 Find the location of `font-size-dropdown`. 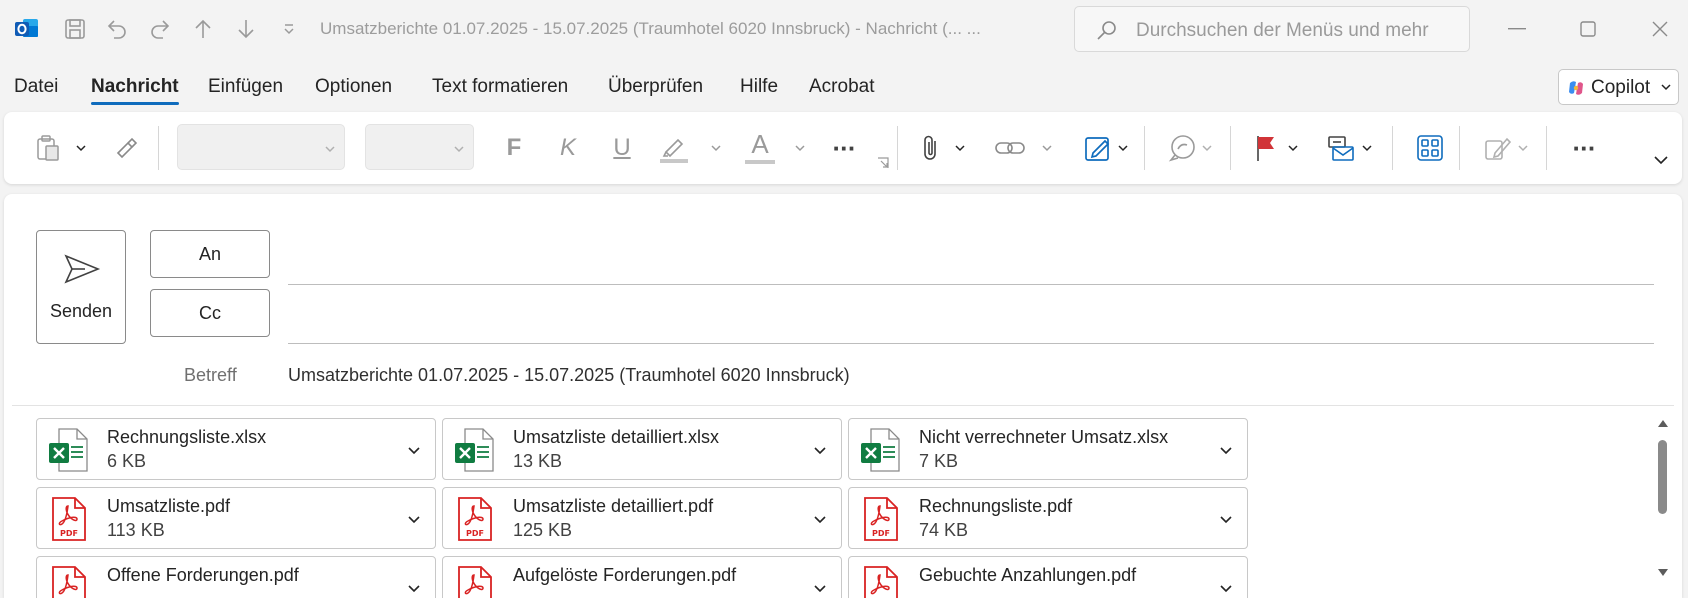

font-size-dropdown is located at coordinates (419, 147).